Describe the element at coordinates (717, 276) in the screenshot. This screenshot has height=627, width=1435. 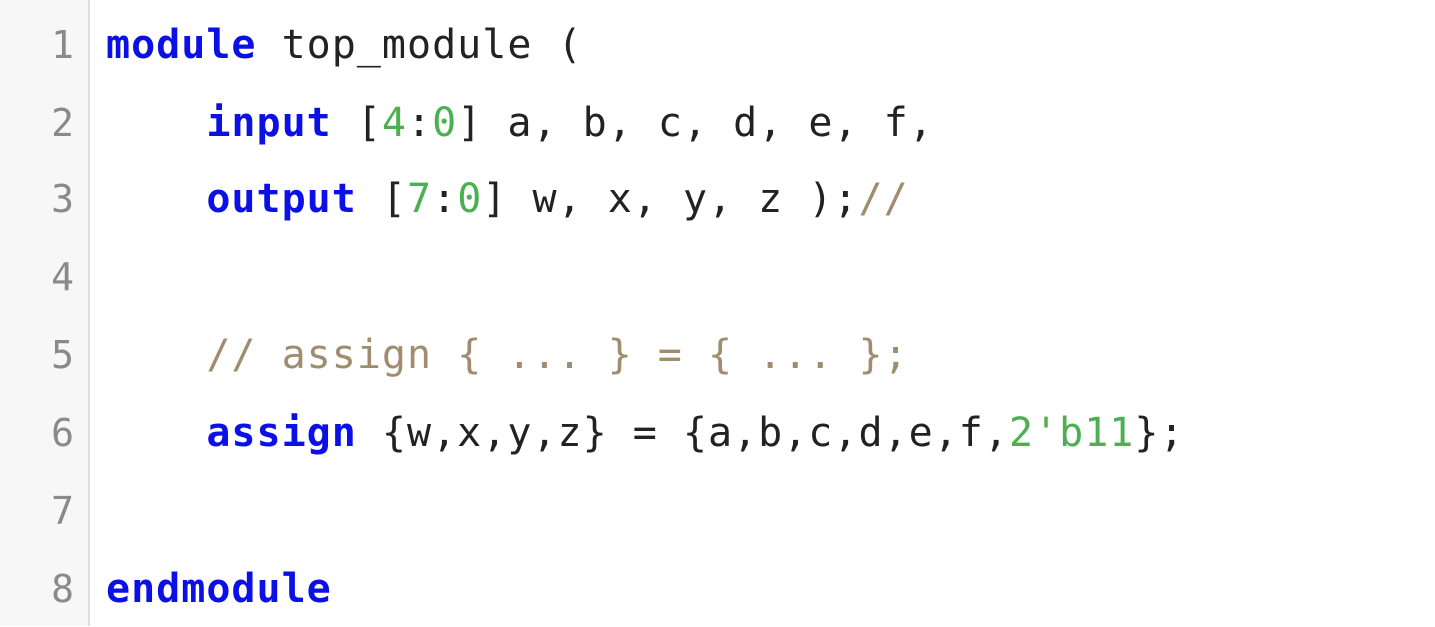
I see `code-line: 4` at that location.